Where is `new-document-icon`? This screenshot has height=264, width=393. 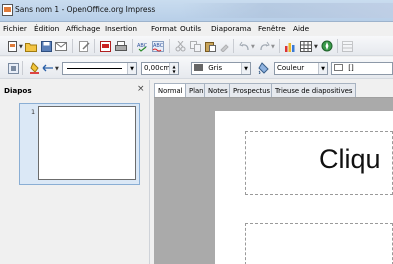
new-document-icon is located at coordinates (12, 46).